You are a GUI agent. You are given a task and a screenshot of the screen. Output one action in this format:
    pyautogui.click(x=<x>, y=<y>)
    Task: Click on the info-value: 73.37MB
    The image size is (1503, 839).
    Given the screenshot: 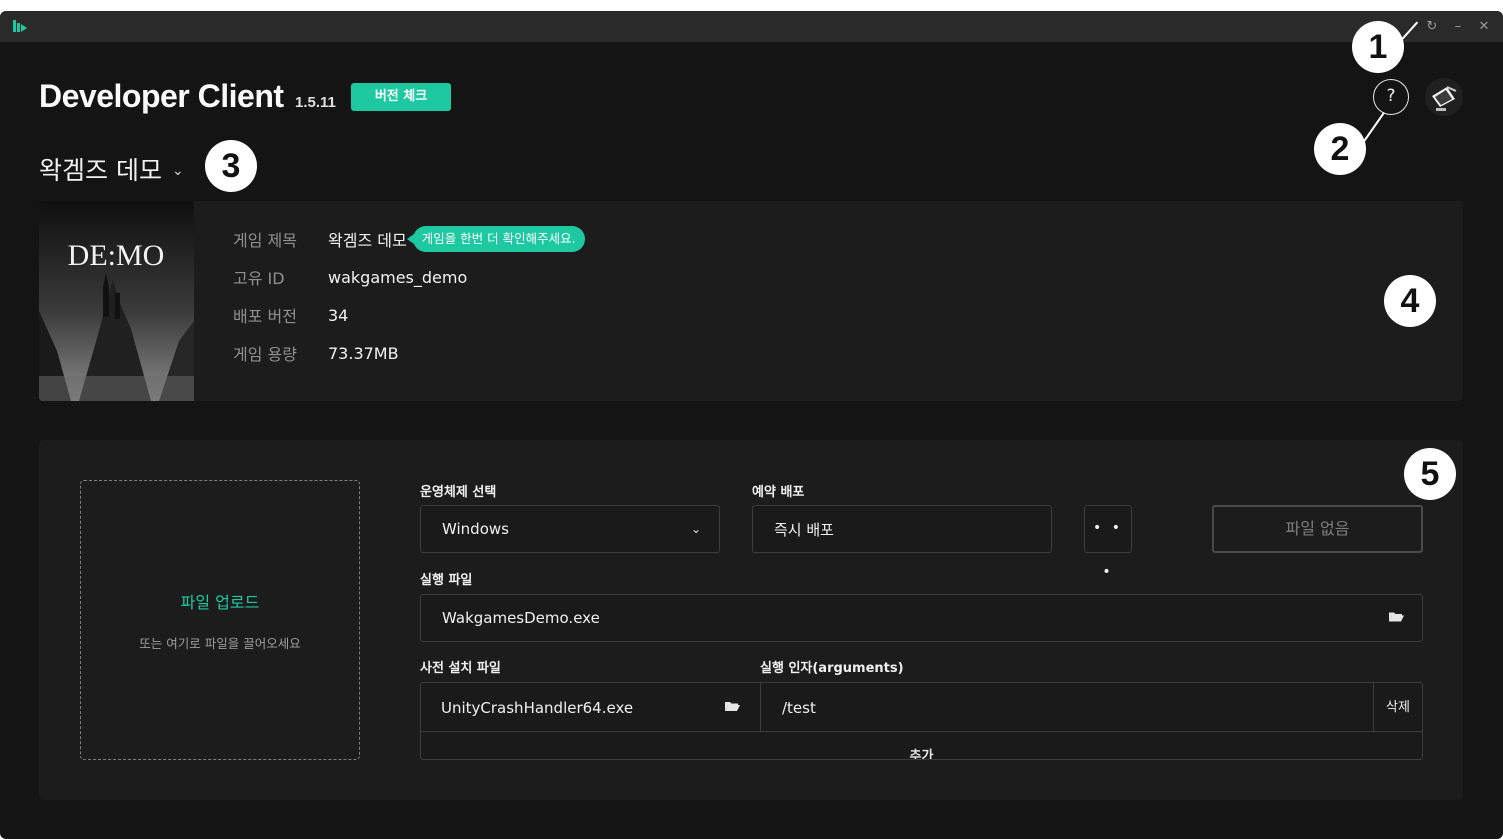 What is the action you would take?
    pyautogui.click(x=363, y=353)
    